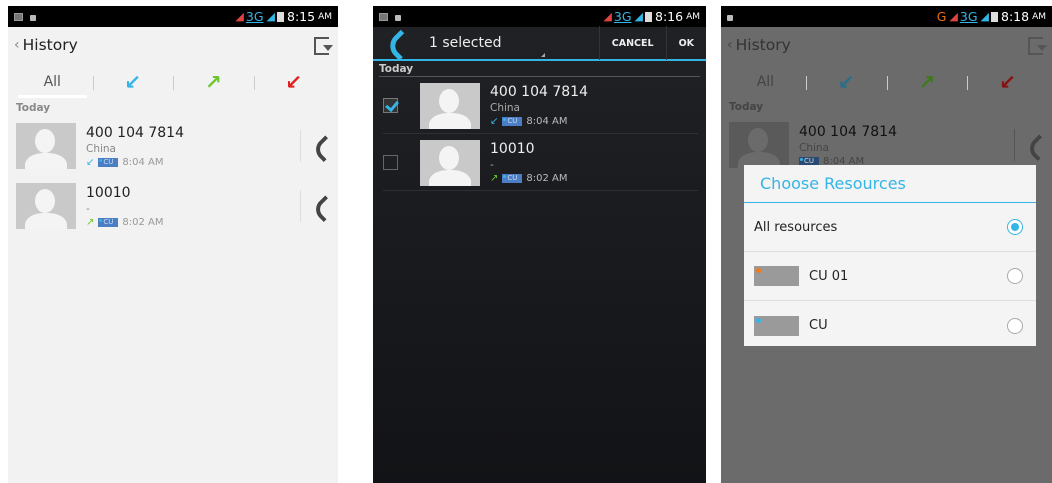  What do you see at coordinates (829, 276) in the screenshot?
I see `resource-label: CU 01` at bounding box center [829, 276].